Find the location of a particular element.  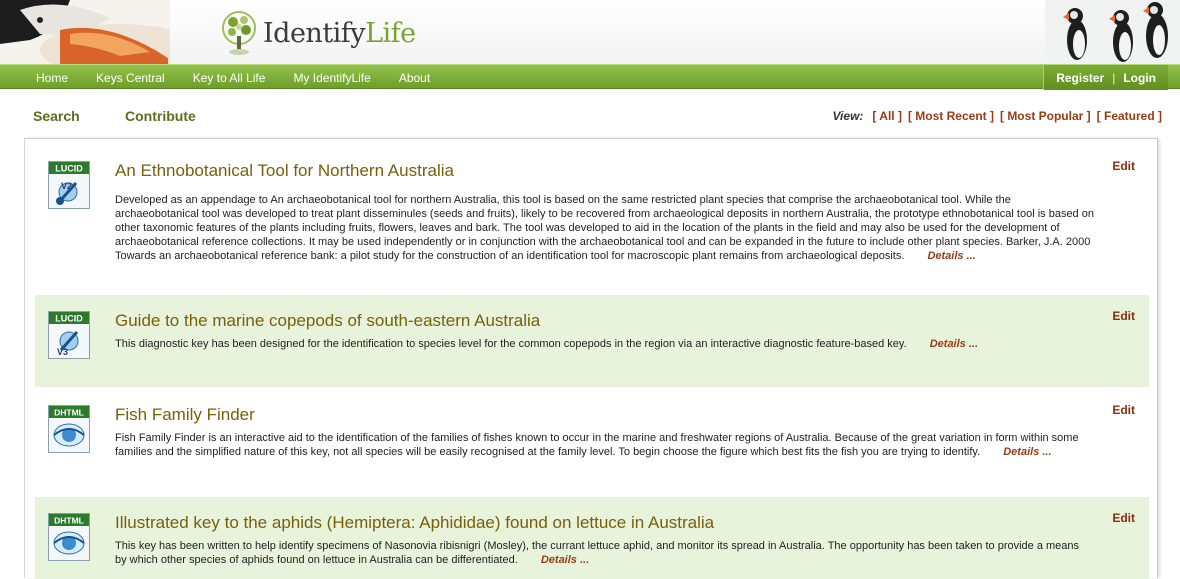

puffin-banner-left-image is located at coordinates (85, 32).